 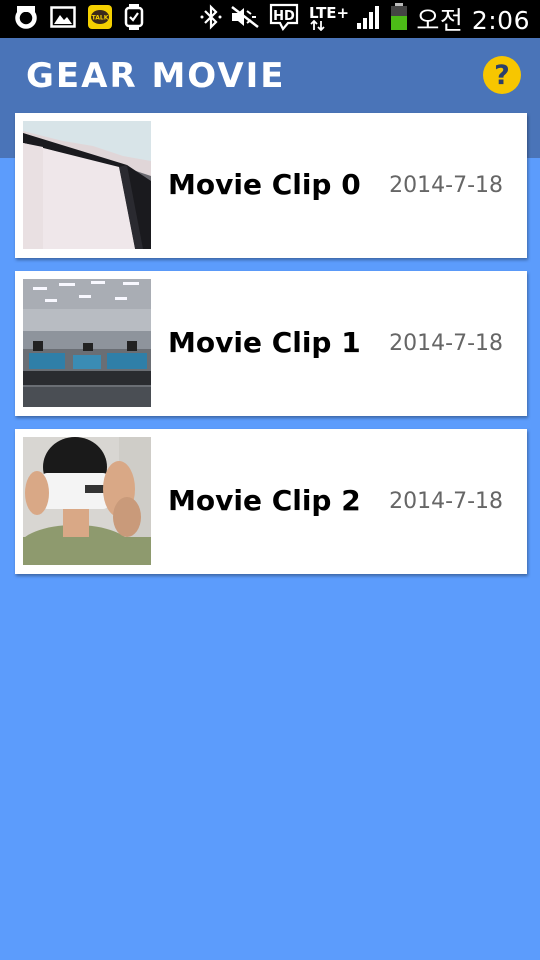 I want to click on help-button: ?, so click(x=502, y=75).